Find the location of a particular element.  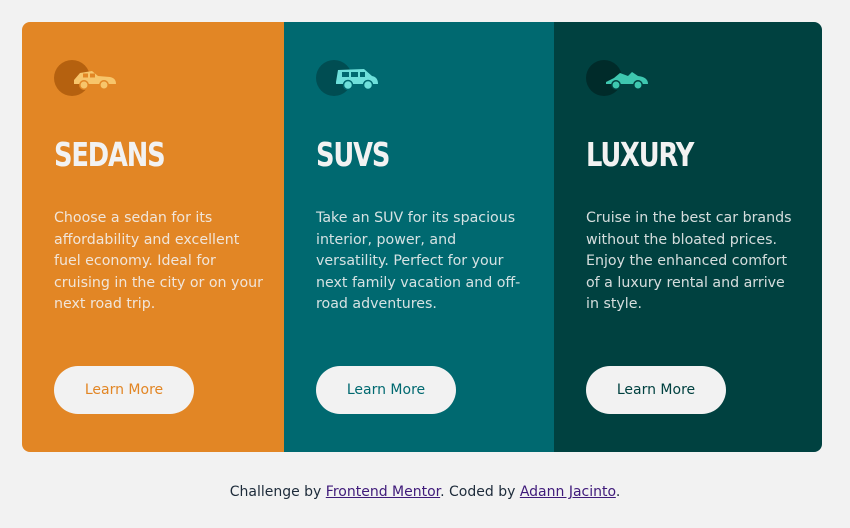

author-link: Adann Jacinto is located at coordinates (568, 492).